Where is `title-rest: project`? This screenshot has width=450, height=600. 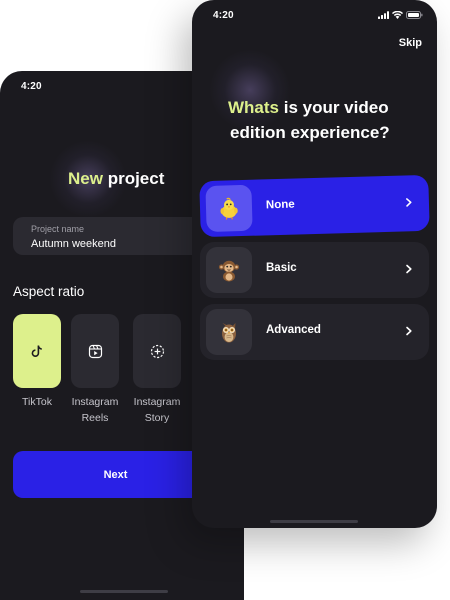
title-rest: project is located at coordinates (133, 178).